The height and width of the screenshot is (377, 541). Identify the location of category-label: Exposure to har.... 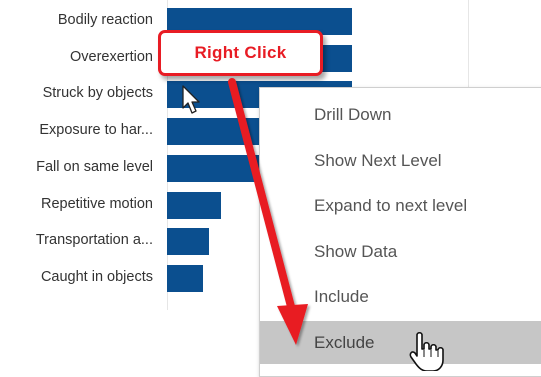
(96, 130).